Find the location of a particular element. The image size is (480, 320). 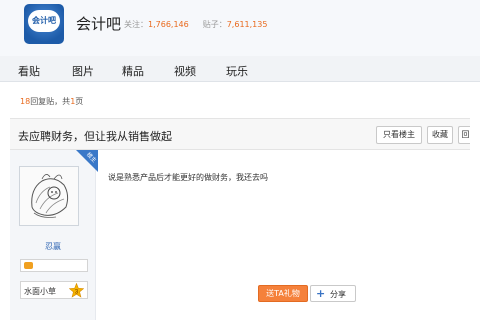

bar-logo: 会计吧 is located at coordinates (44, 24).